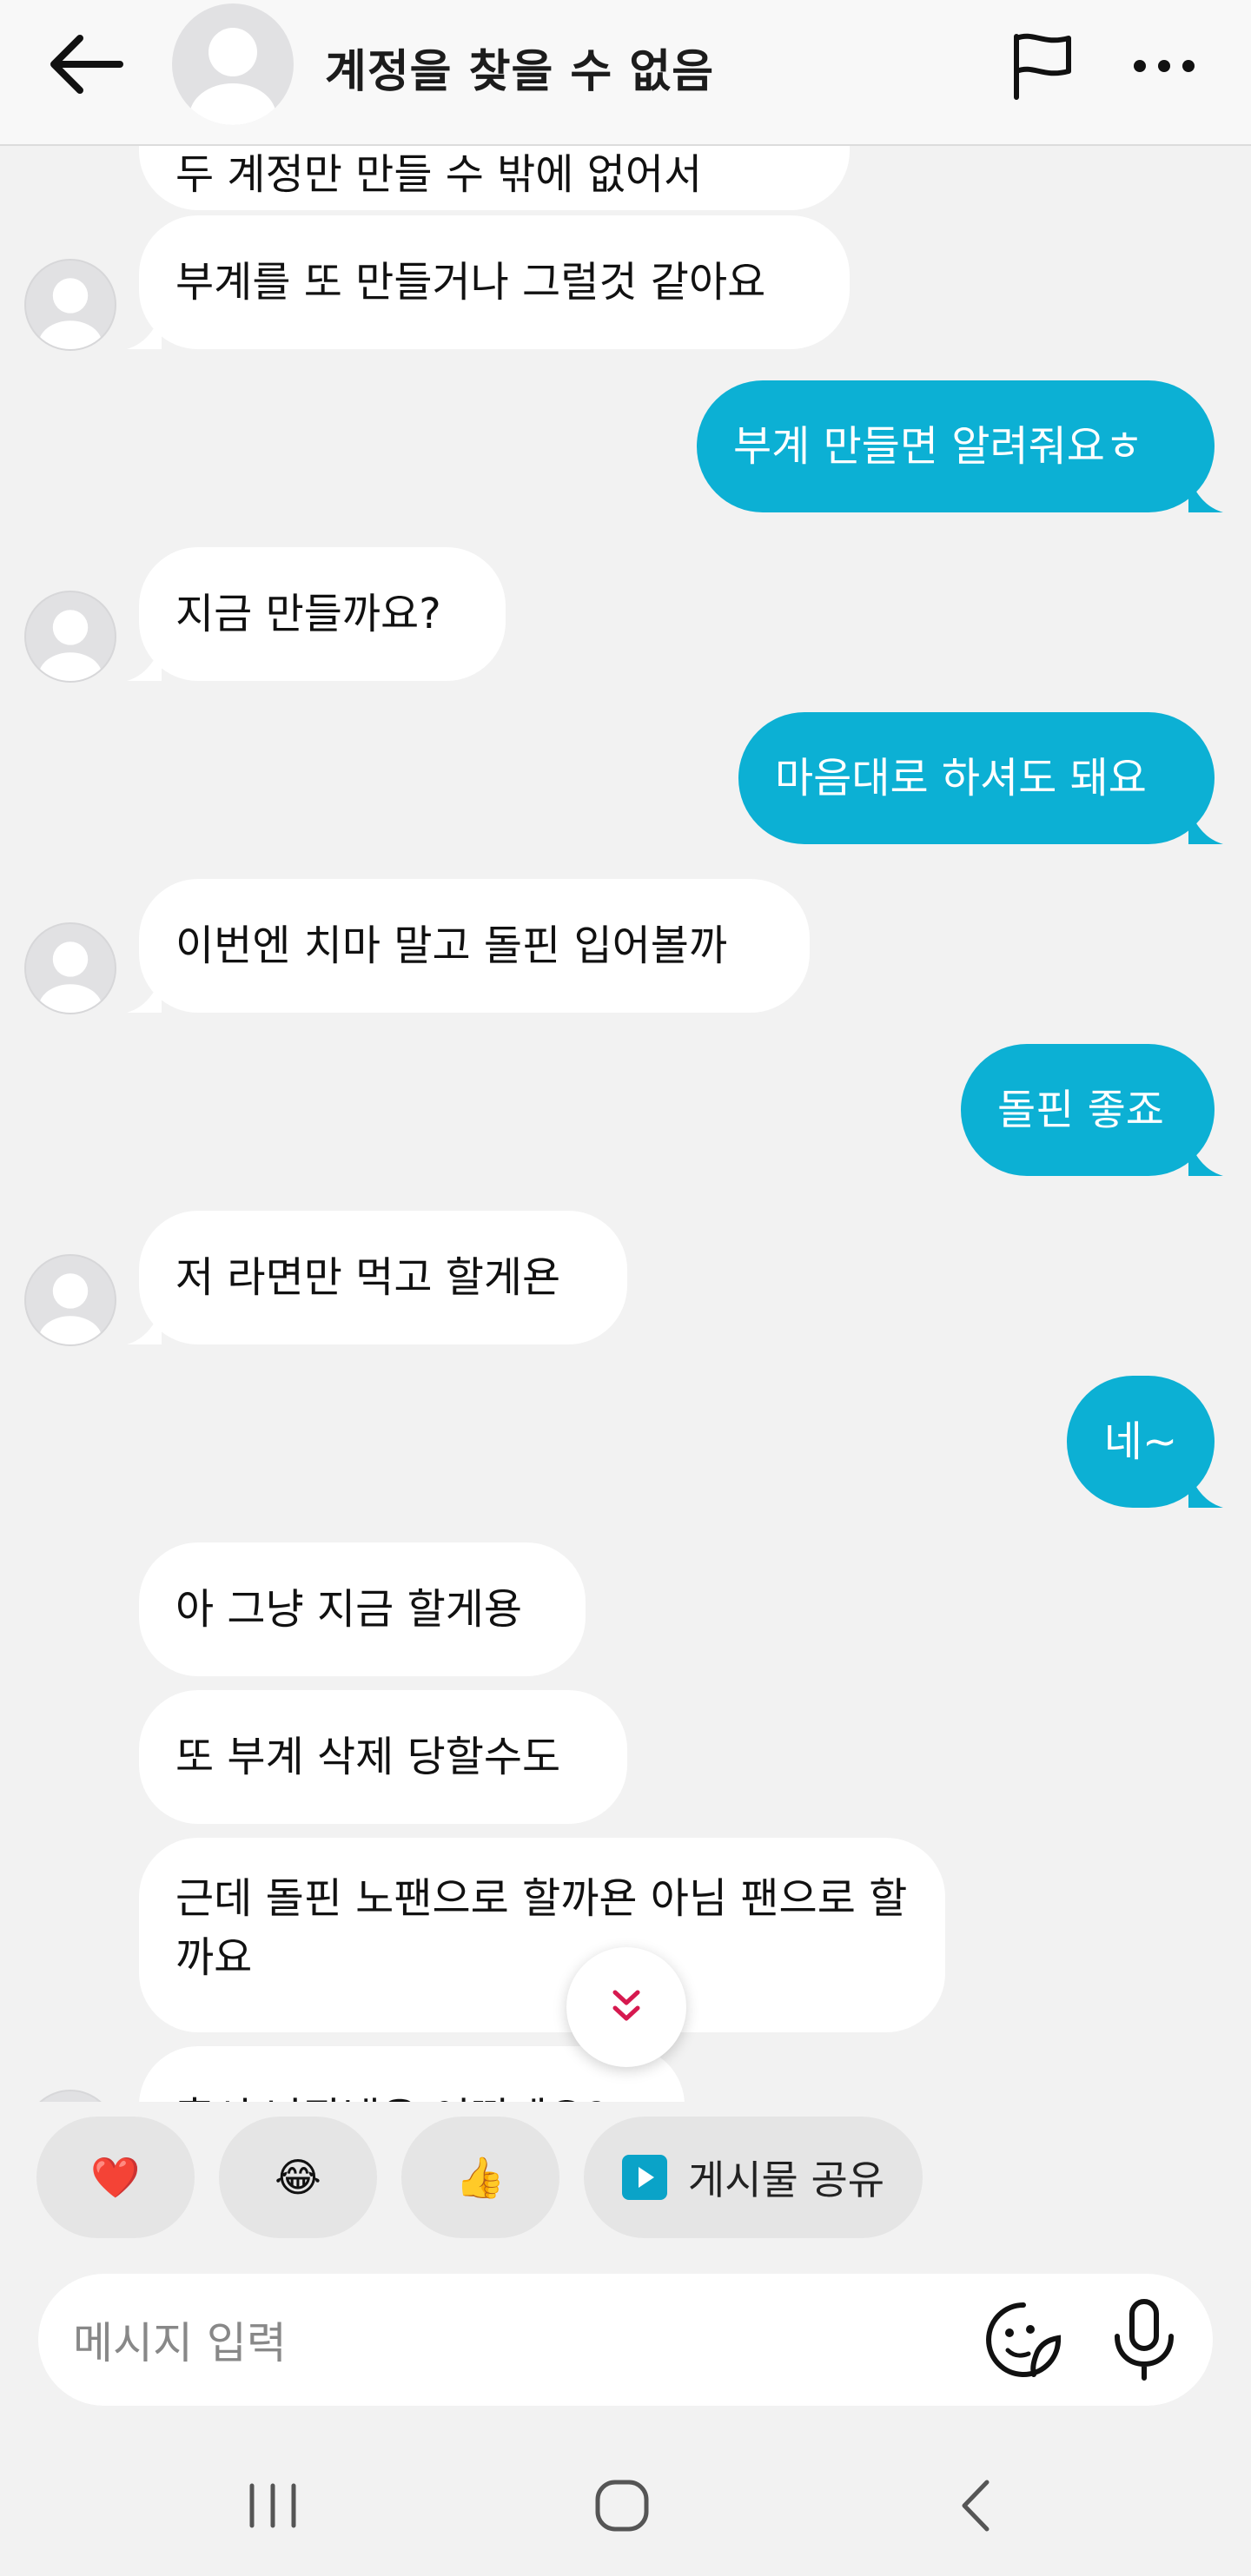 This screenshot has height=2576, width=1251. I want to click on message-incoming: 지금 만들까요?, so click(316, 614).